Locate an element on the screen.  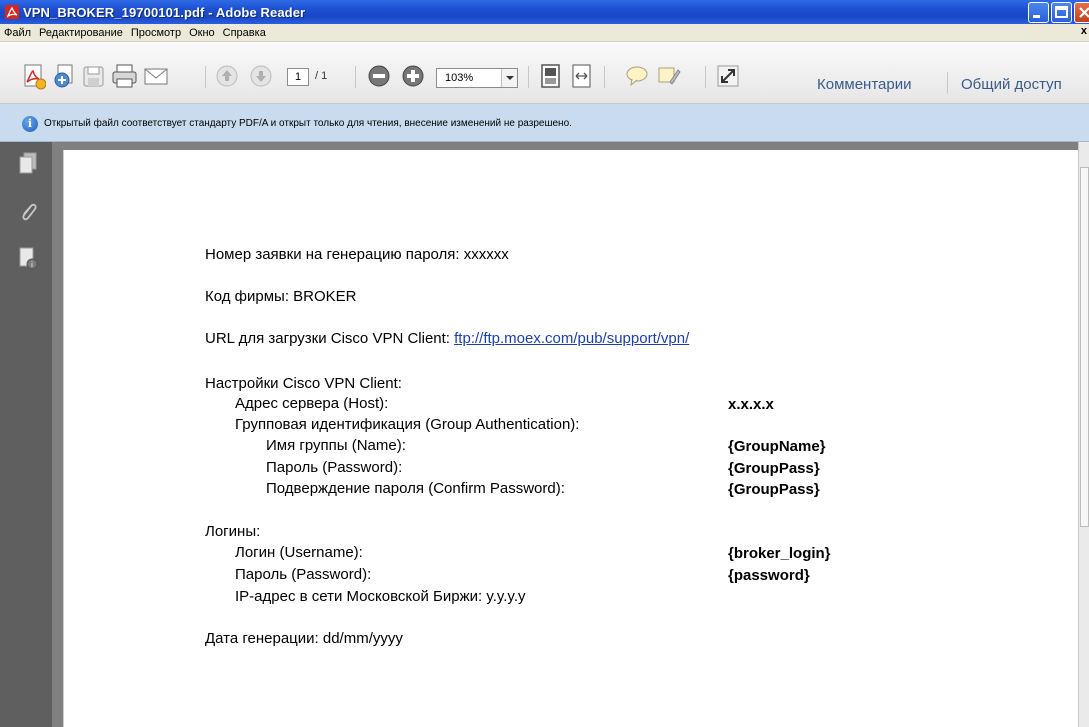
window-title: VPN_BROKER_19700101.pdf - Adobe Reader is located at coordinates (164, 12).